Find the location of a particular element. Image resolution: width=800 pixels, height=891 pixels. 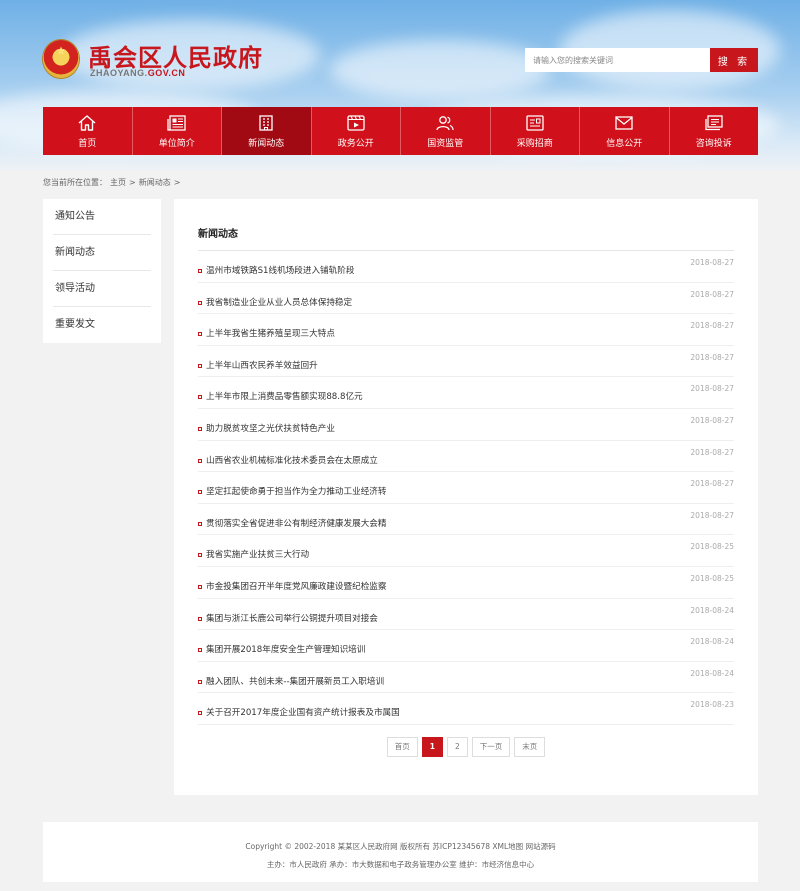

nav-label: 采购招商 is located at coordinates (534, 143).